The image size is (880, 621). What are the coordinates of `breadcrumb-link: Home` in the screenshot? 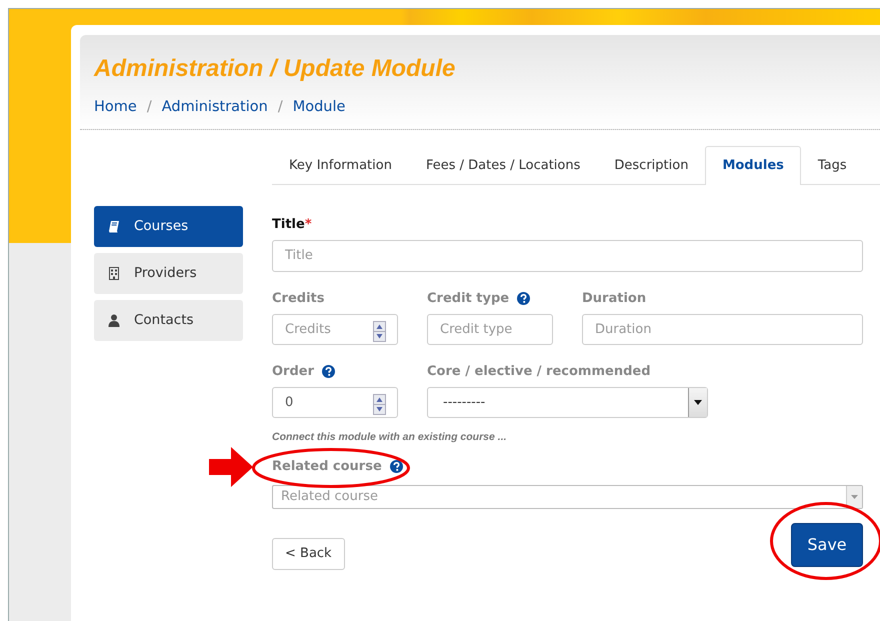 It's located at (115, 108).